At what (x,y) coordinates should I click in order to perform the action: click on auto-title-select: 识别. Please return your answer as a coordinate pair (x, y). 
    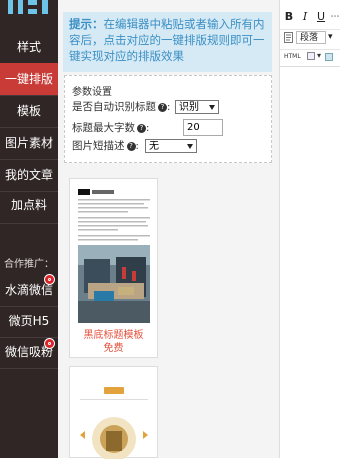
    Looking at the image, I should click on (197, 107).